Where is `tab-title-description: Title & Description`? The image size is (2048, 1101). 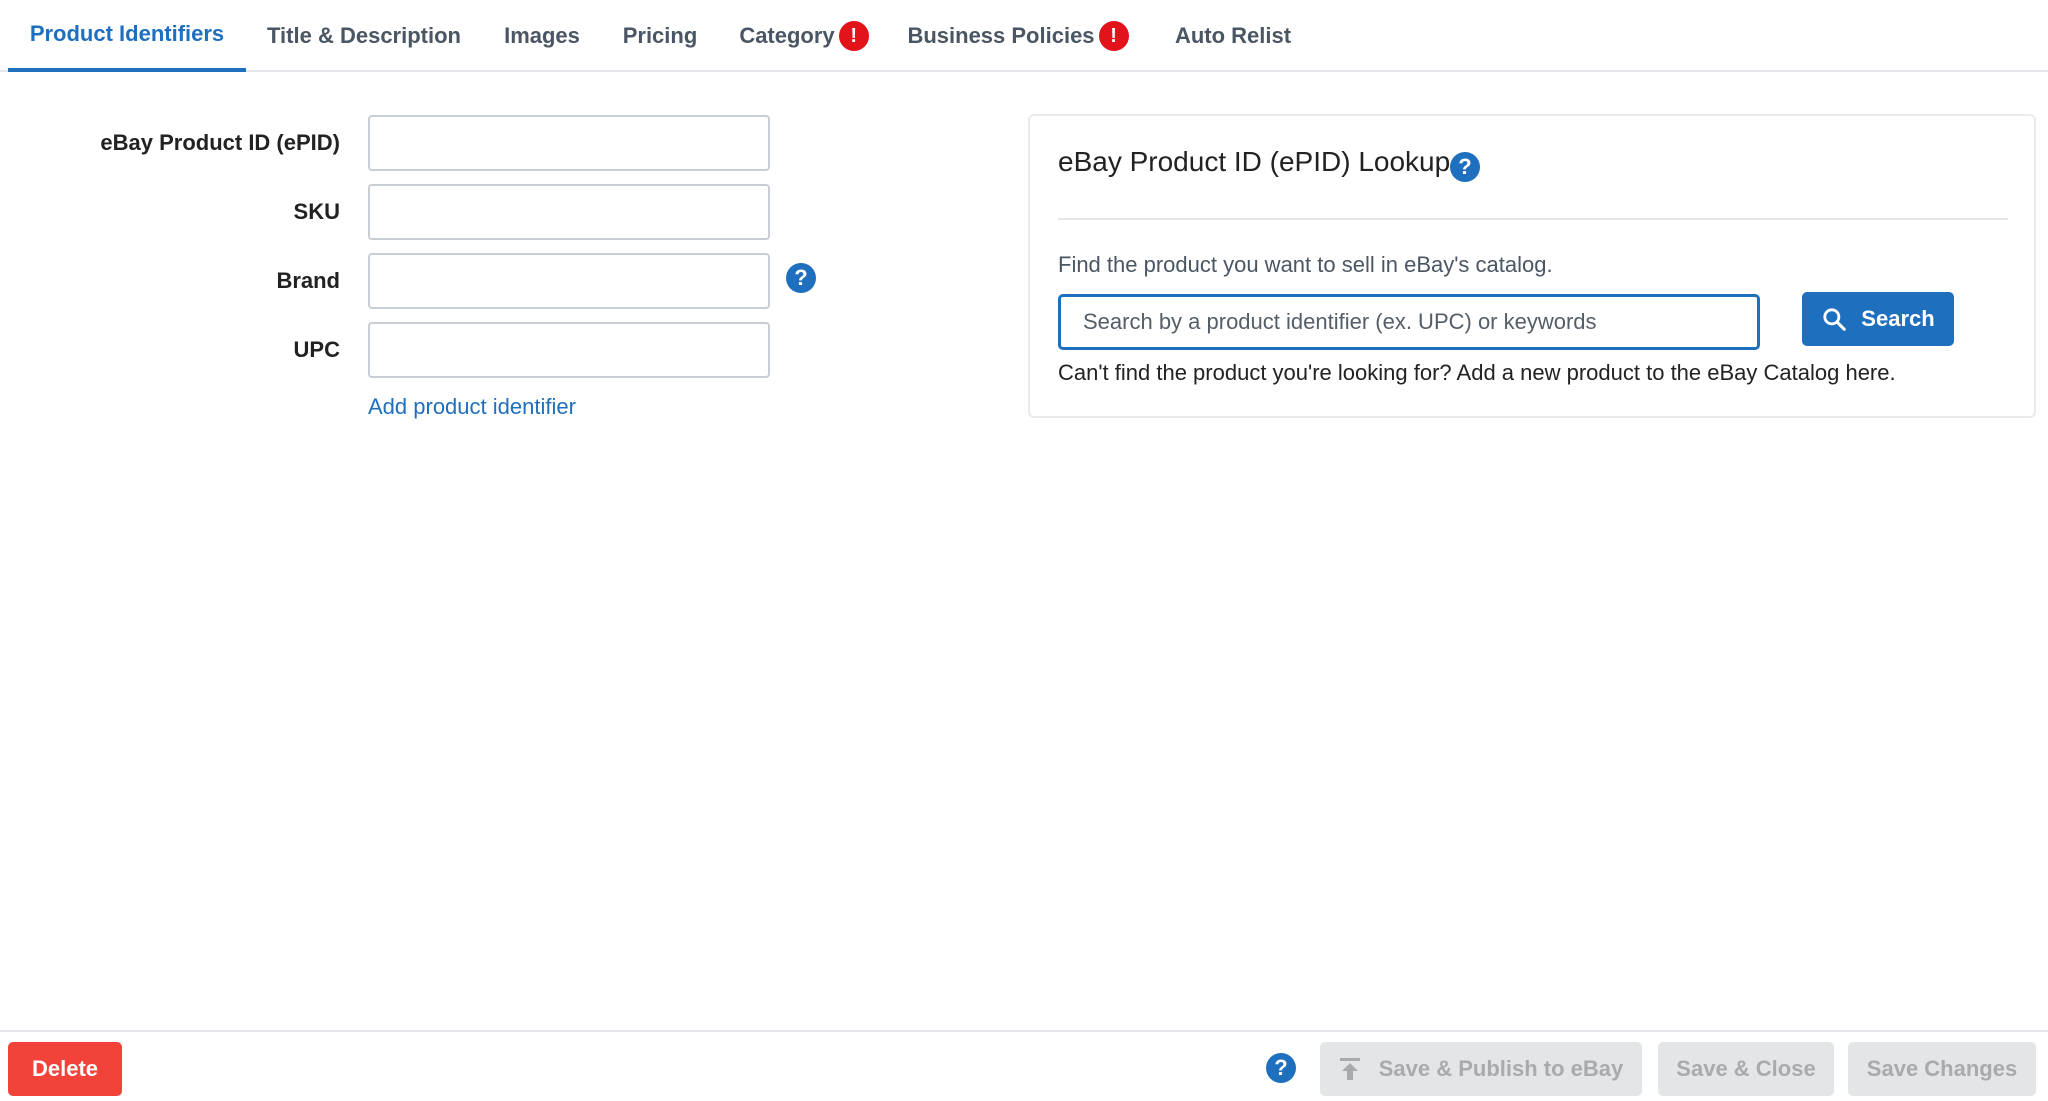
tab-title-description: Title & Description is located at coordinates (364, 36).